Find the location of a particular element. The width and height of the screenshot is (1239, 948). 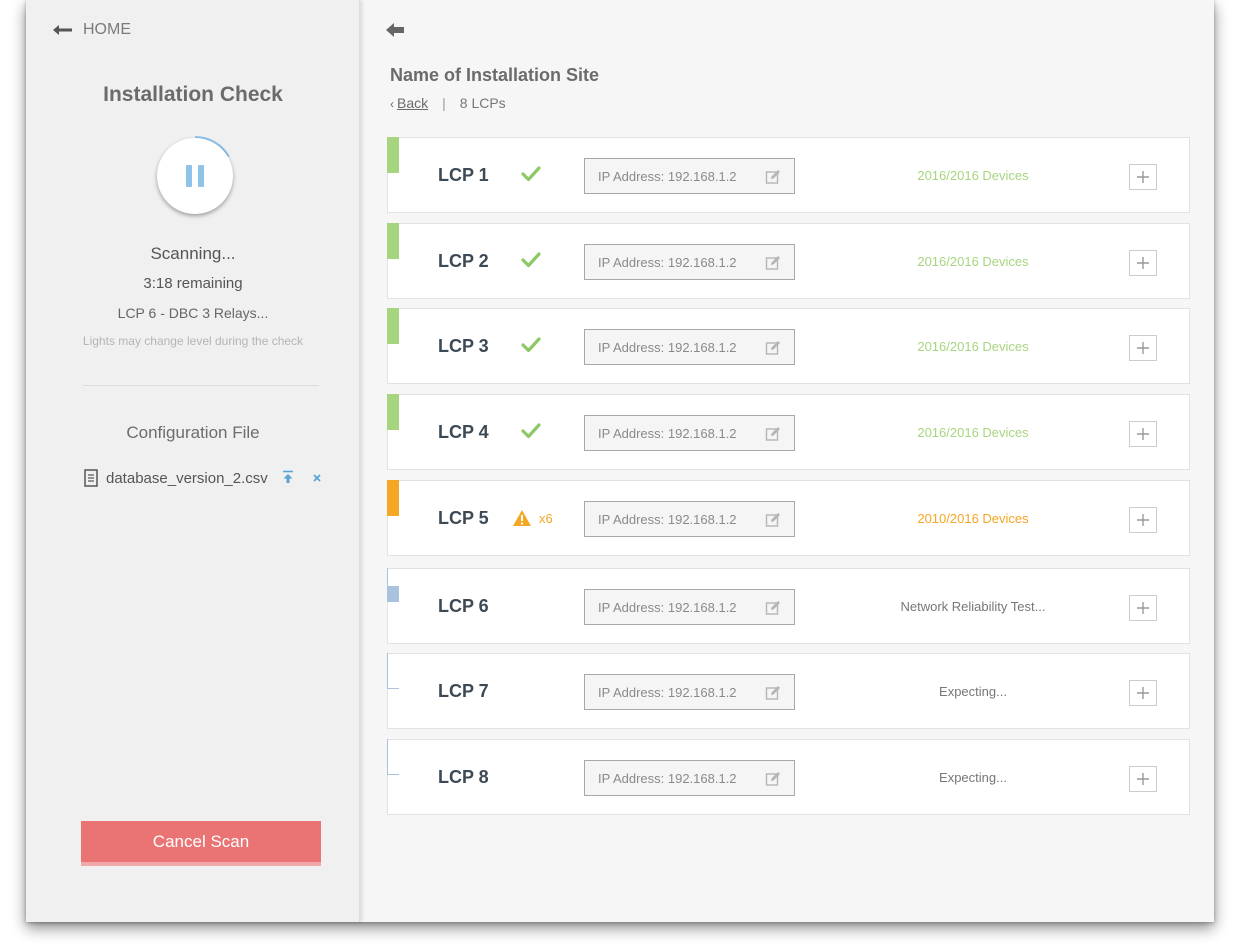

warning-indicator: x6 is located at coordinates (532, 518).